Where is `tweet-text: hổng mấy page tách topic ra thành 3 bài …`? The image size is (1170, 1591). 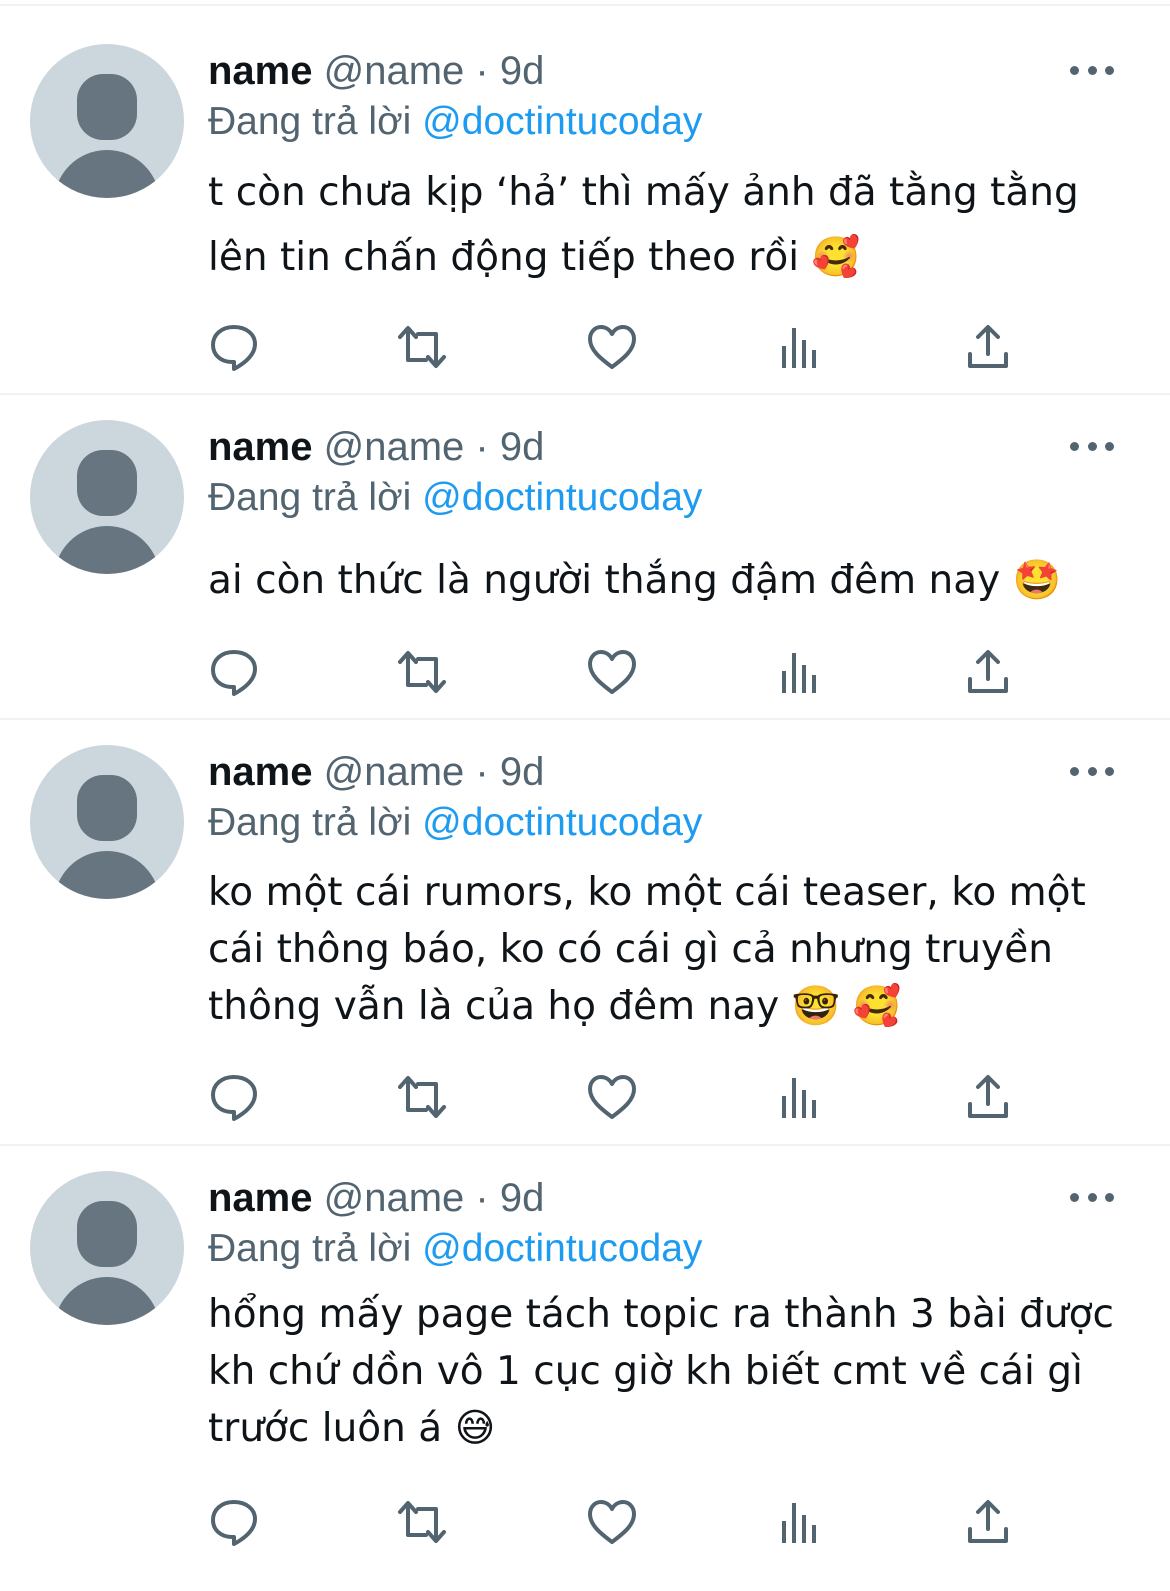 tweet-text: hổng mấy page tách topic ra thành 3 bài … is located at coordinates (661, 1371).